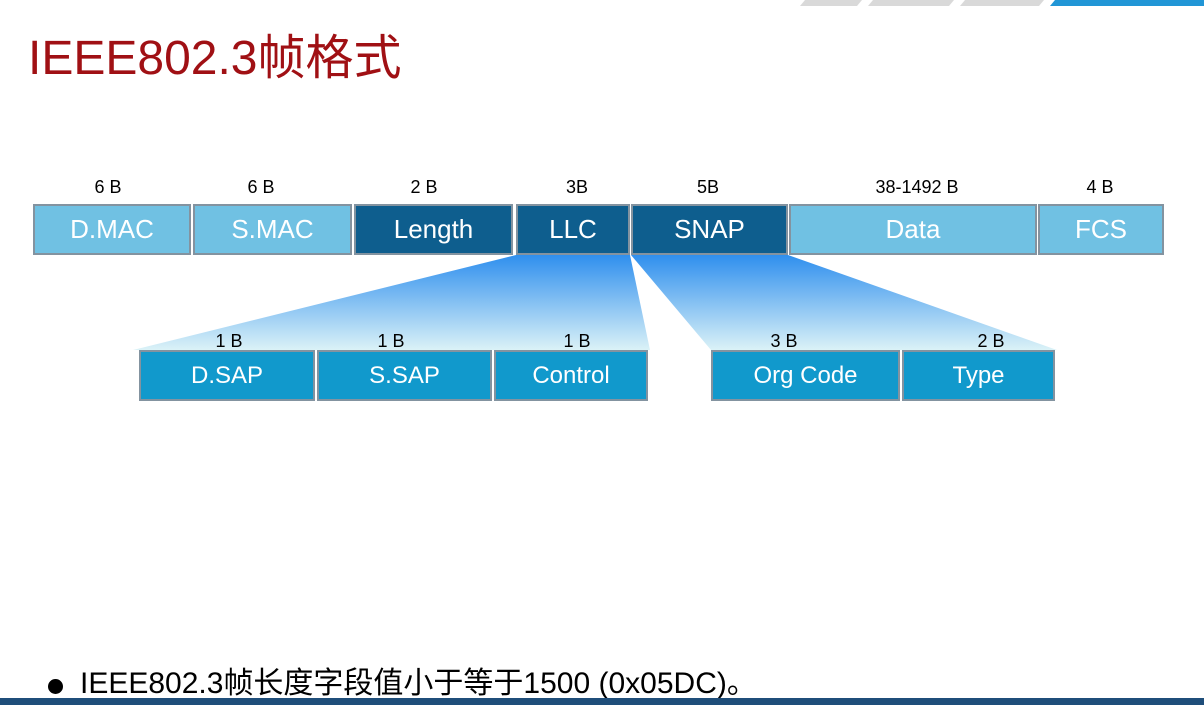 Image resolution: width=1204 pixels, height=705 pixels. I want to click on field-llc: LLC, so click(573, 229).